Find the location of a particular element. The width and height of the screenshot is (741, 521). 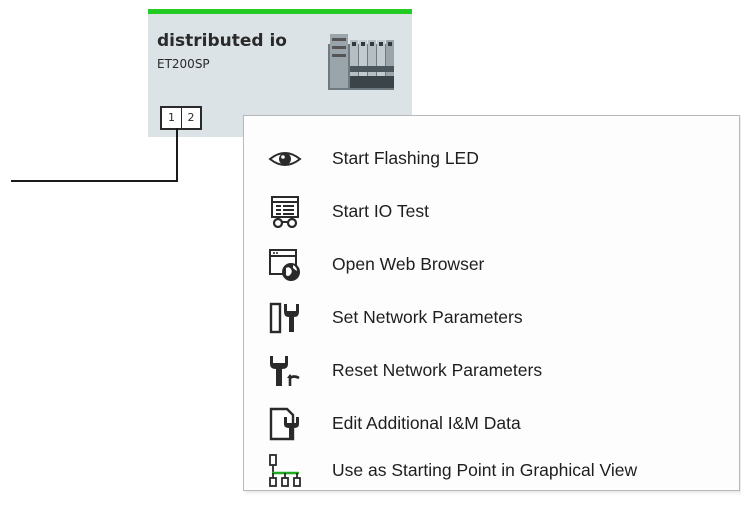

menu-item-set-network-parameters: Set Network Parameters is located at coordinates (491, 317).